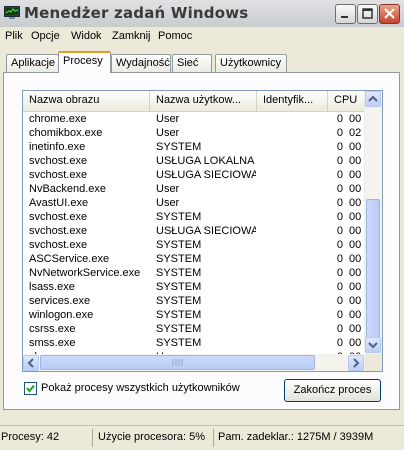 The width and height of the screenshot is (404, 450). What do you see at coordinates (84, 62) in the screenshot?
I see `tab-procesy: Procesy` at bounding box center [84, 62].